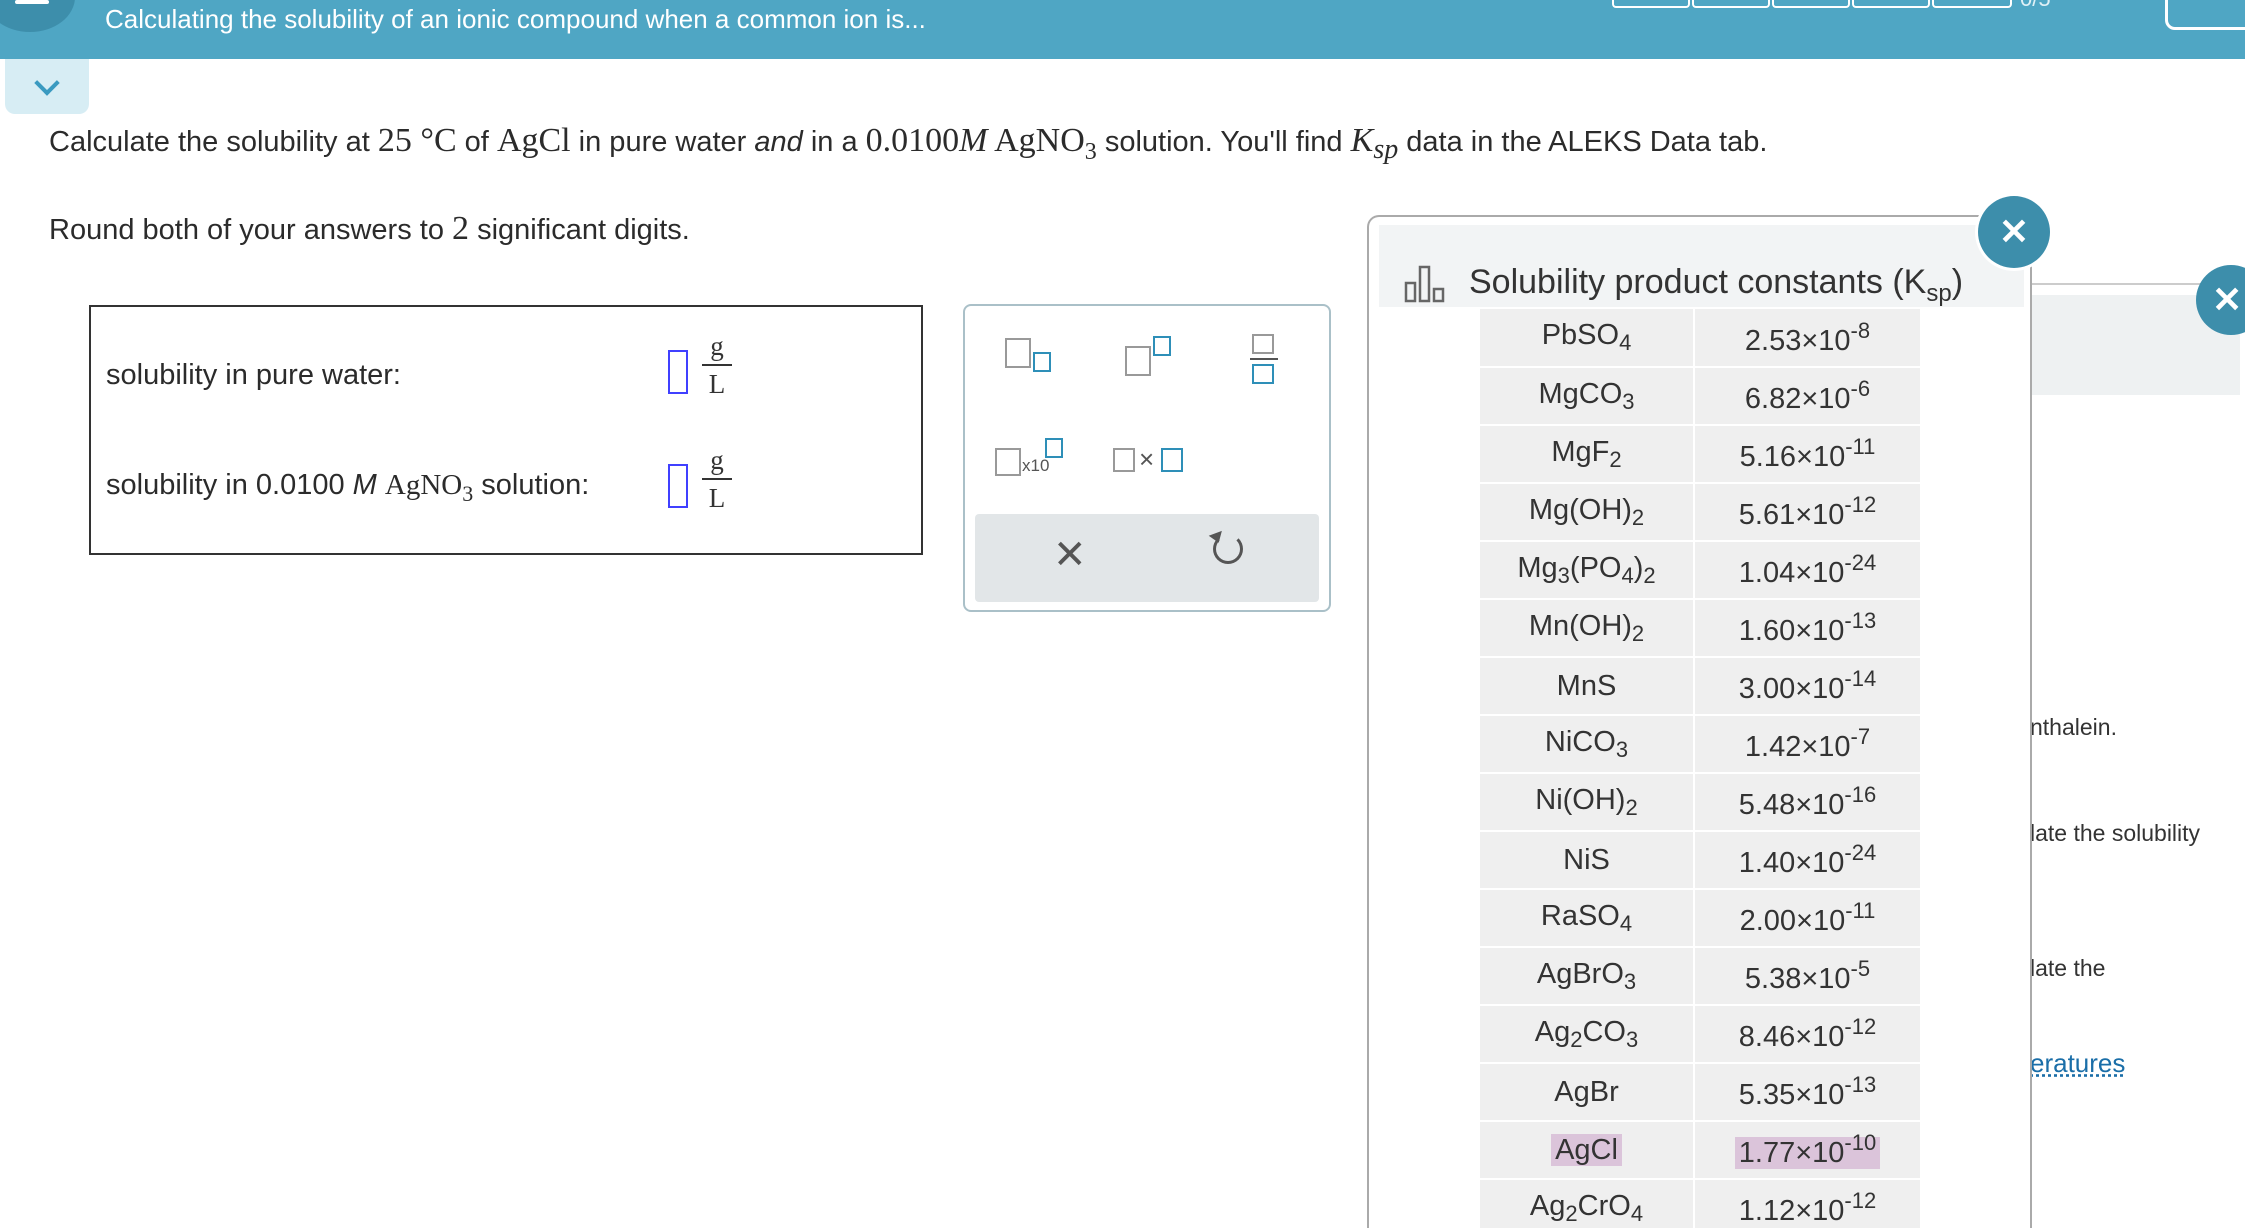 This screenshot has height=1228, width=2245. Describe the element at coordinates (2115, 833) in the screenshot. I see `background-text: late the solubility` at that location.